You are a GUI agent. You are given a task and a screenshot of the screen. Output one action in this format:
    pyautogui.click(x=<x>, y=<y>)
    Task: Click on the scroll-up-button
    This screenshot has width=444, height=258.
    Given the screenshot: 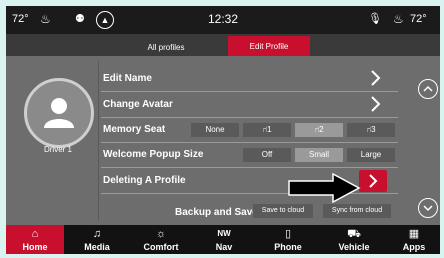 What is the action you would take?
    pyautogui.click(x=428, y=89)
    